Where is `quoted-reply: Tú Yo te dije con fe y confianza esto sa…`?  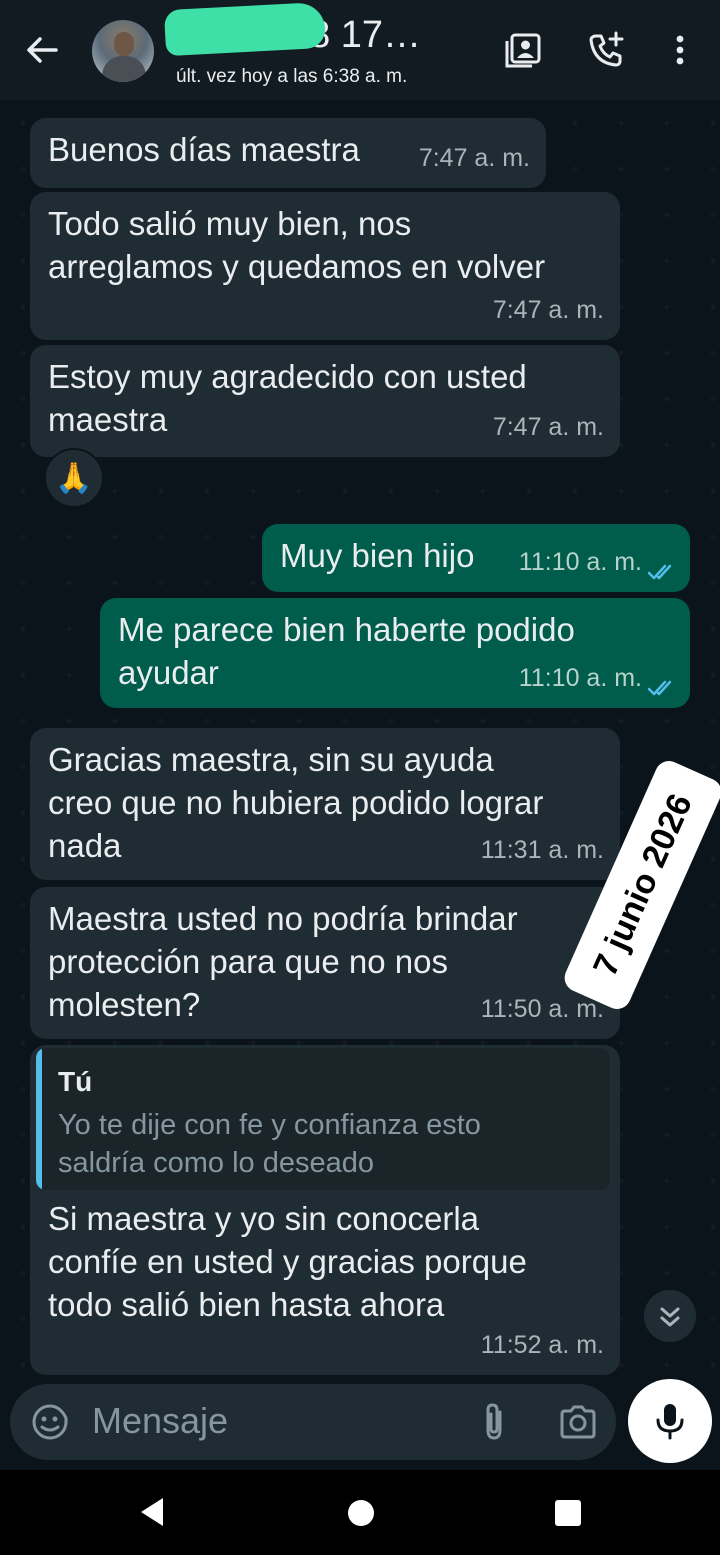
quoted-reply: Tú Yo te dije con fe y confianza esto sa… is located at coordinates (323, 1119).